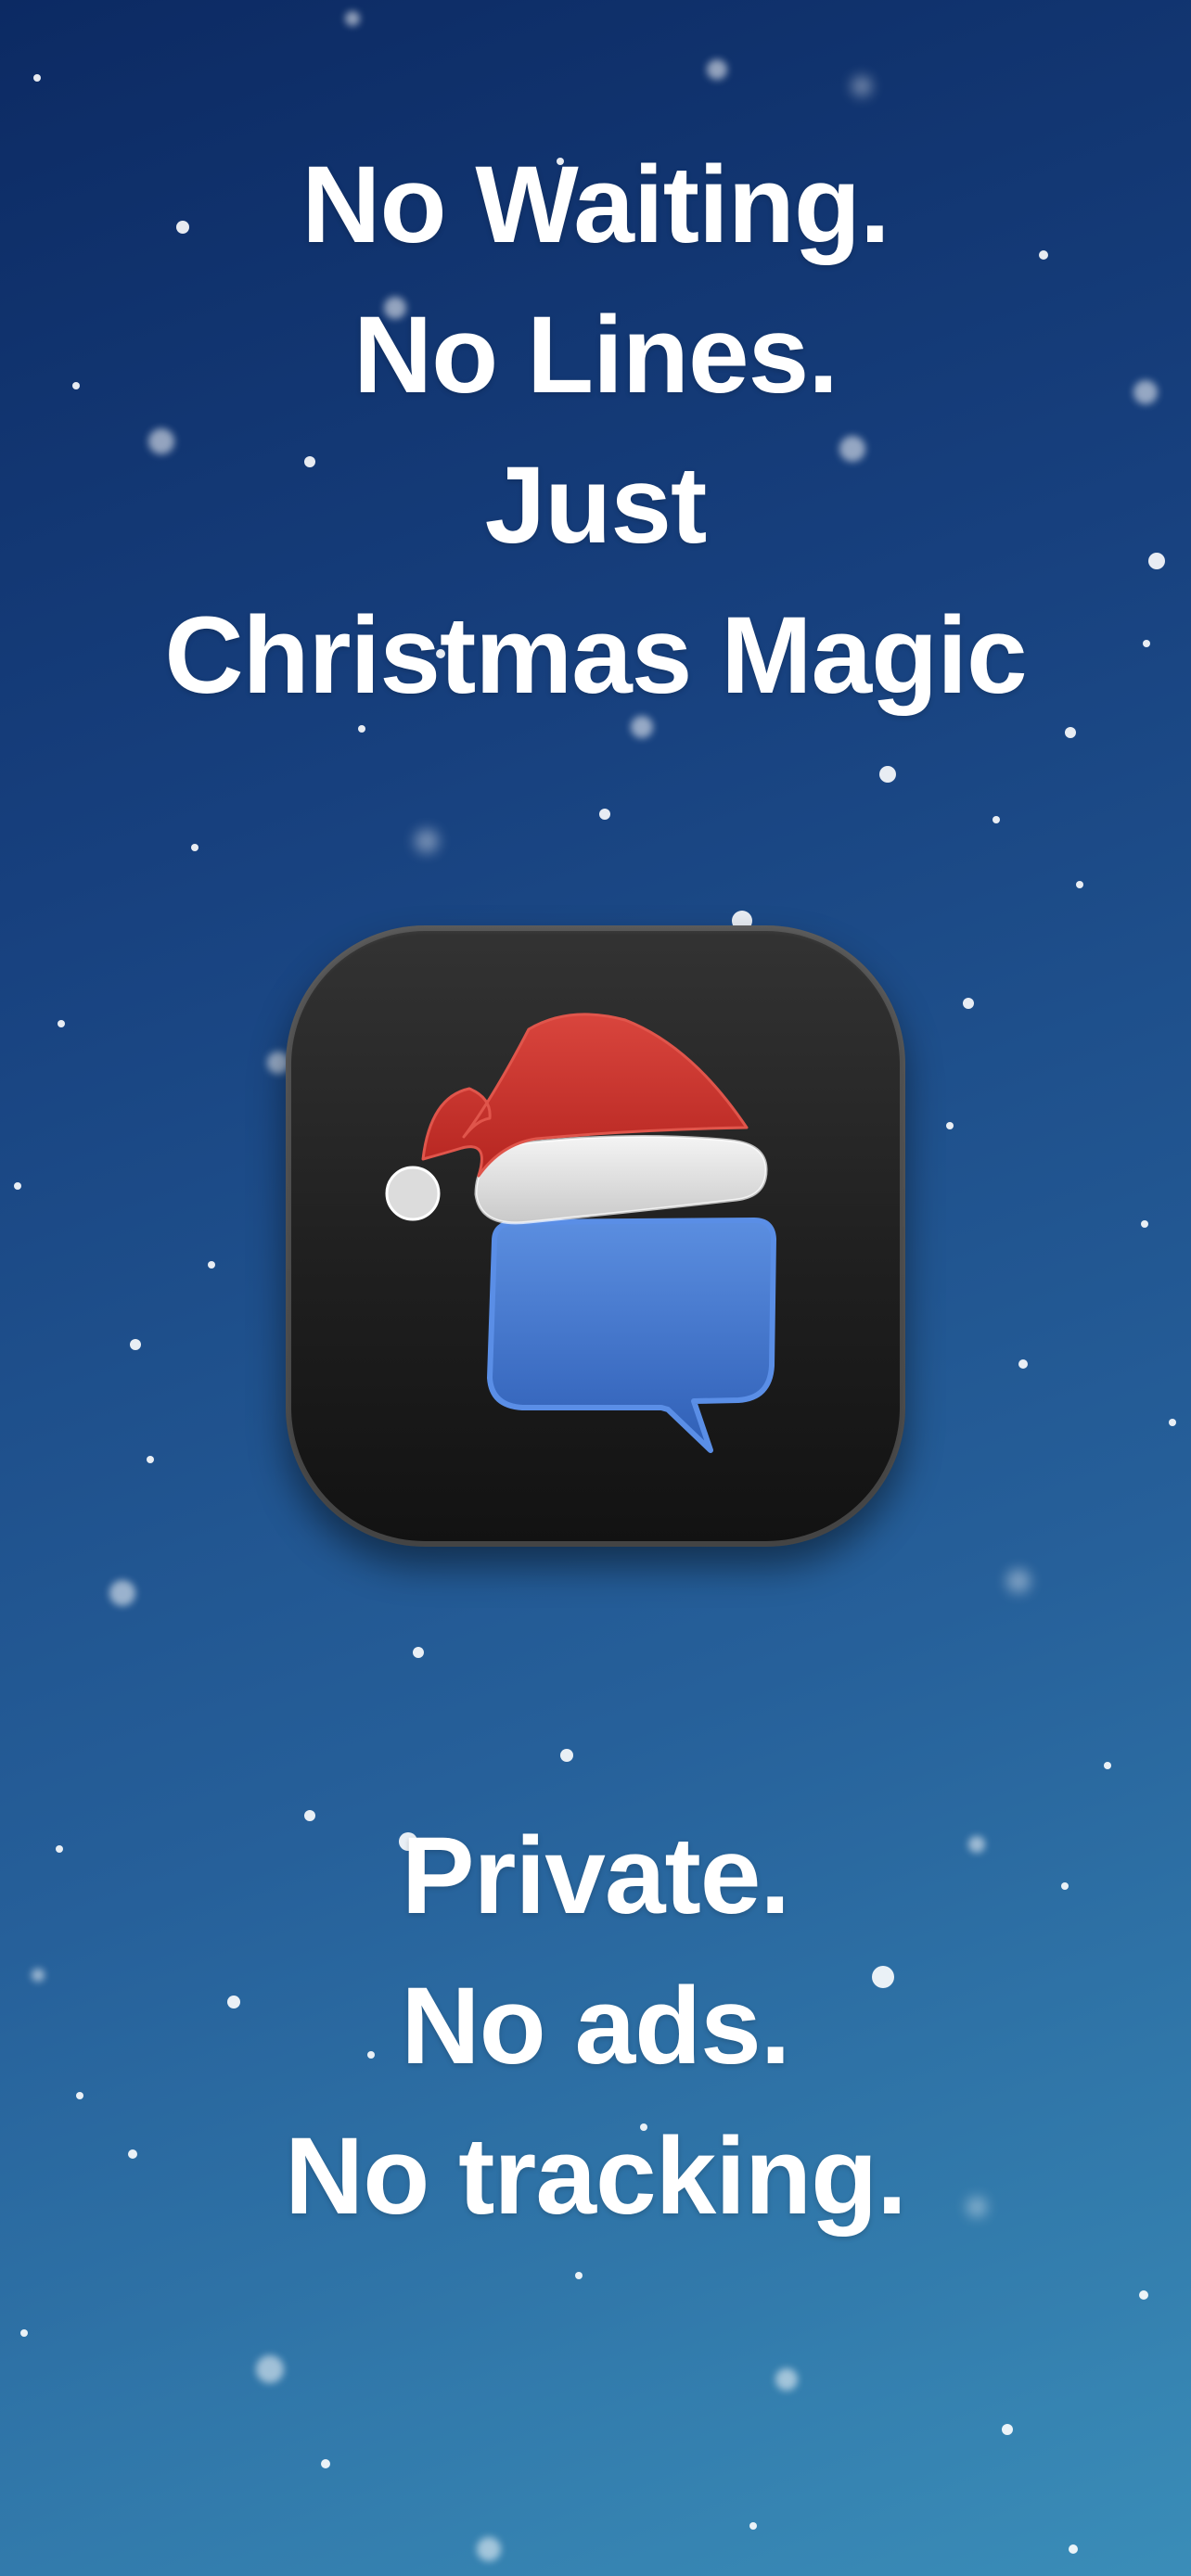  What do you see at coordinates (595, 1876) in the screenshot?
I see `headline-line: Private.` at bounding box center [595, 1876].